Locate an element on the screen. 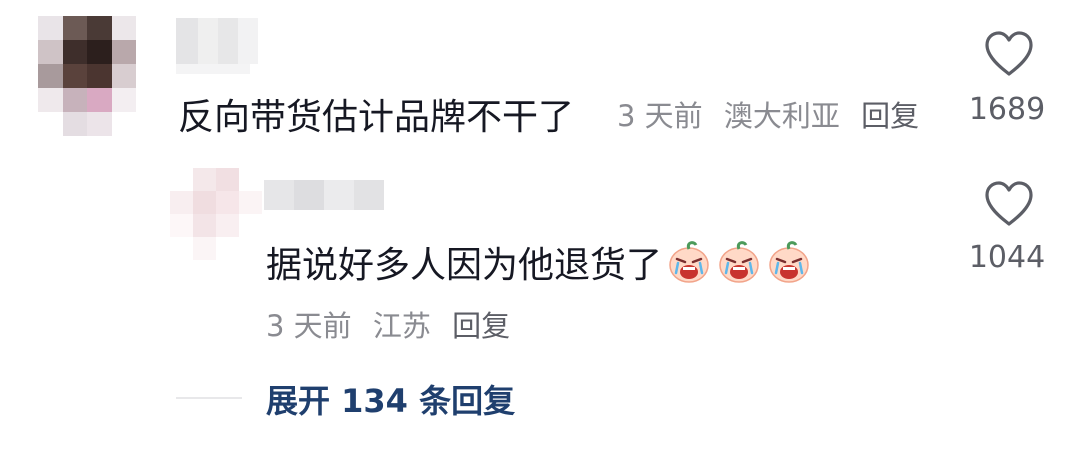  reply-text: 据说好多人因为他退货了 is located at coordinates (464, 265).